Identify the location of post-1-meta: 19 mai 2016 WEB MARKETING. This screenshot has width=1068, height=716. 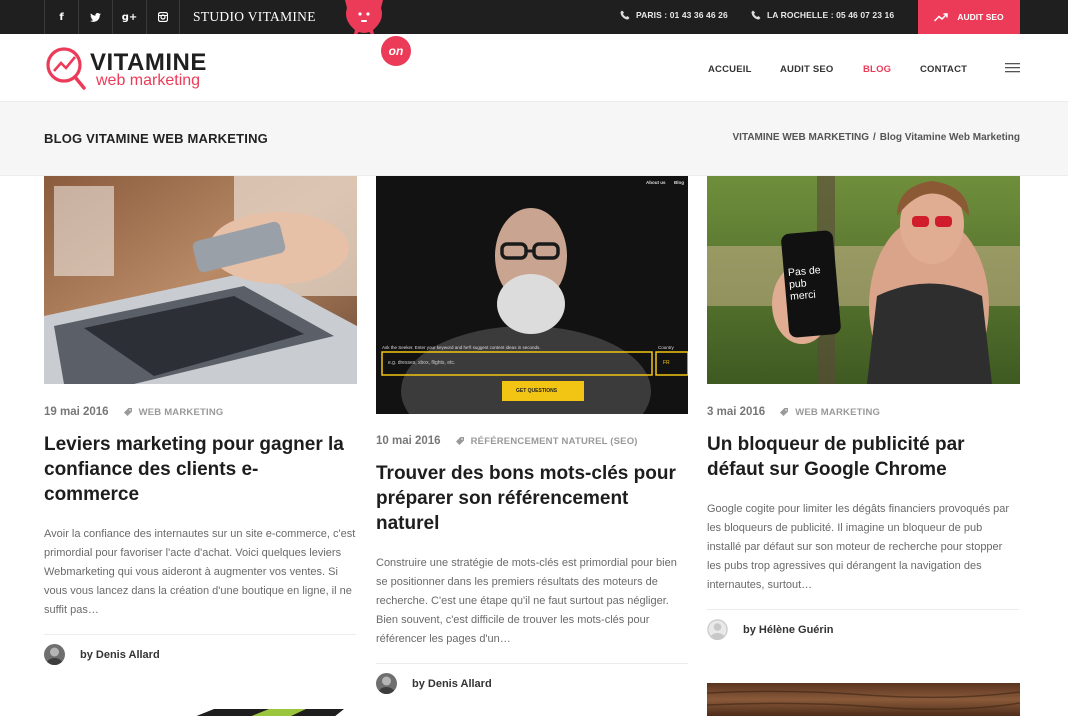
(134, 412).